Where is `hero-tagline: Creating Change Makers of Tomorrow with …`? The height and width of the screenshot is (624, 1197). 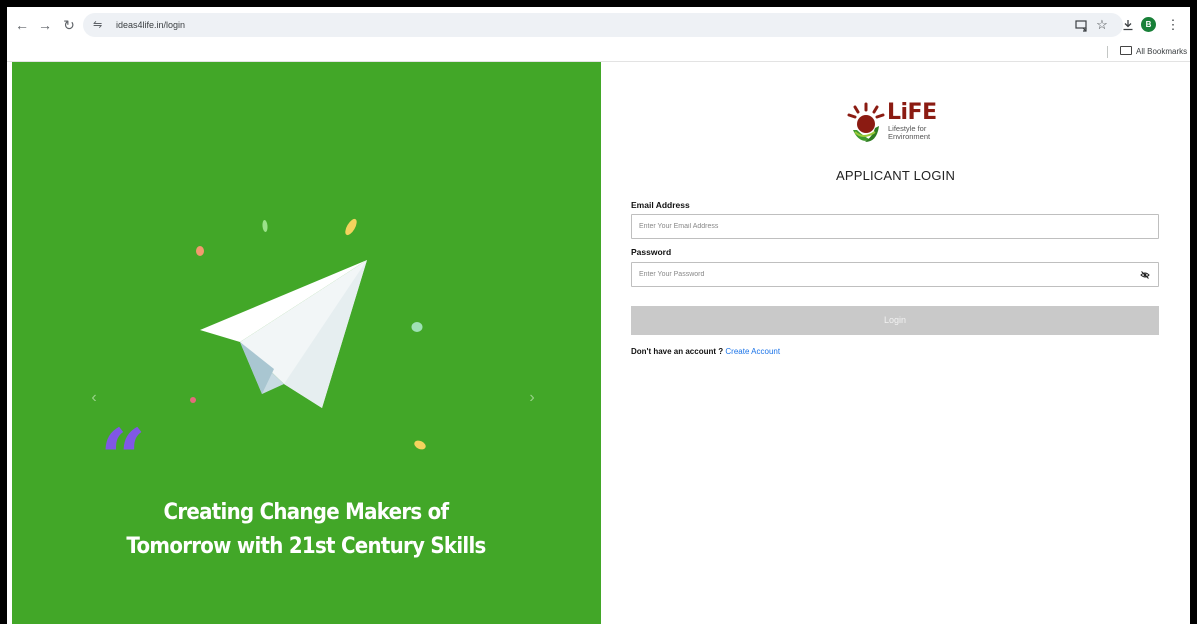 hero-tagline: Creating Change Makers of Tomorrow with … is located at coordinates (306, 530).